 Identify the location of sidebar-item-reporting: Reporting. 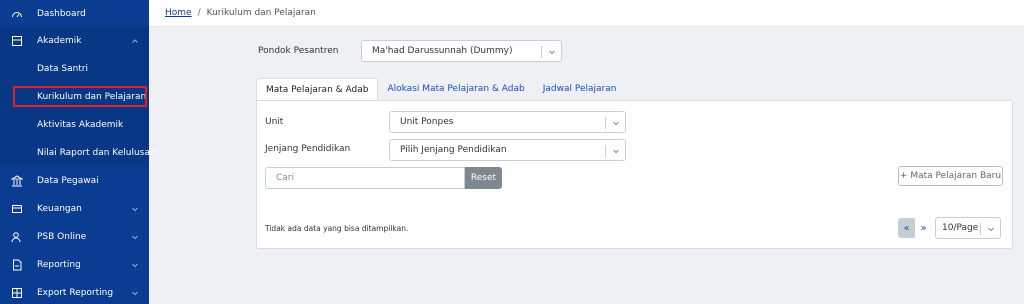
(74, 265).